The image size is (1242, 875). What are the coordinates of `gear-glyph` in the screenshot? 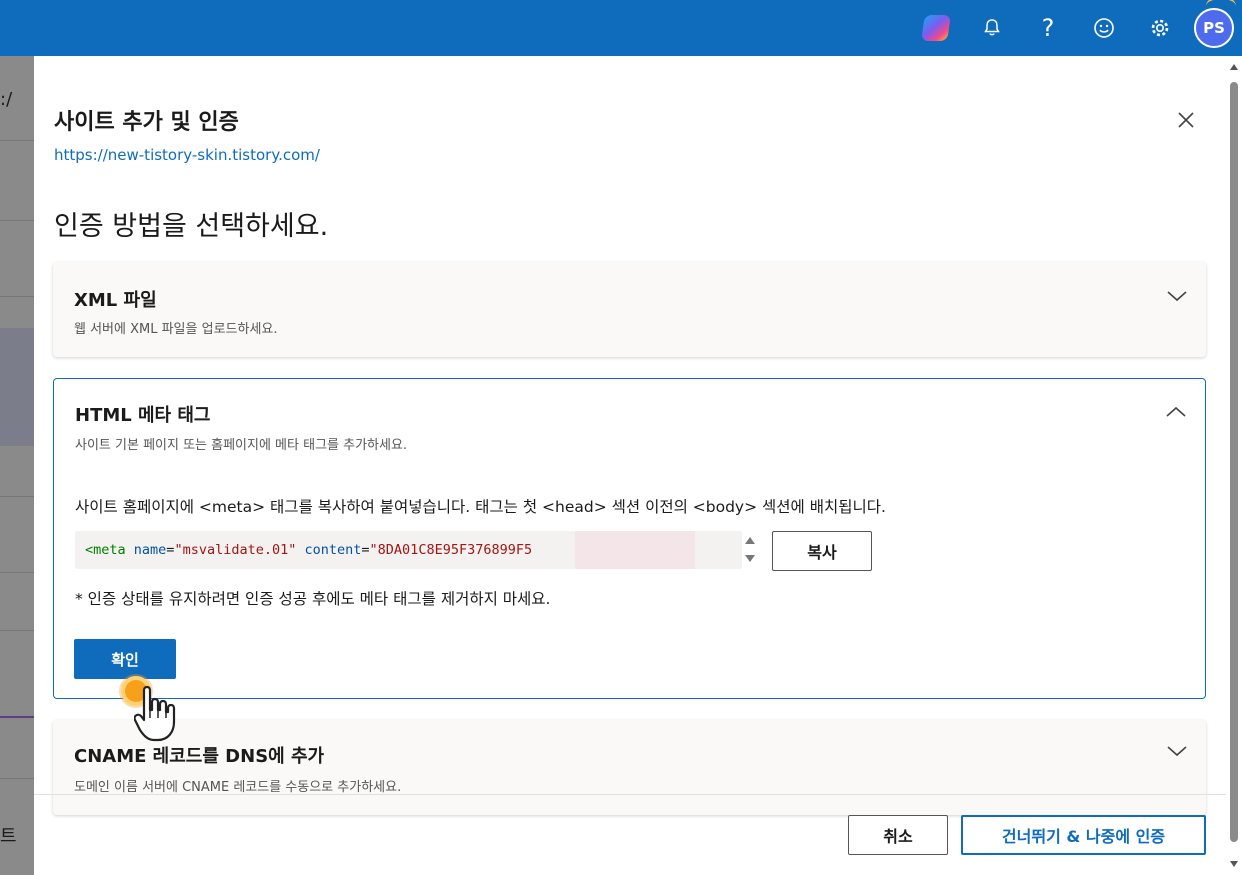 It's located at (1160, 28).